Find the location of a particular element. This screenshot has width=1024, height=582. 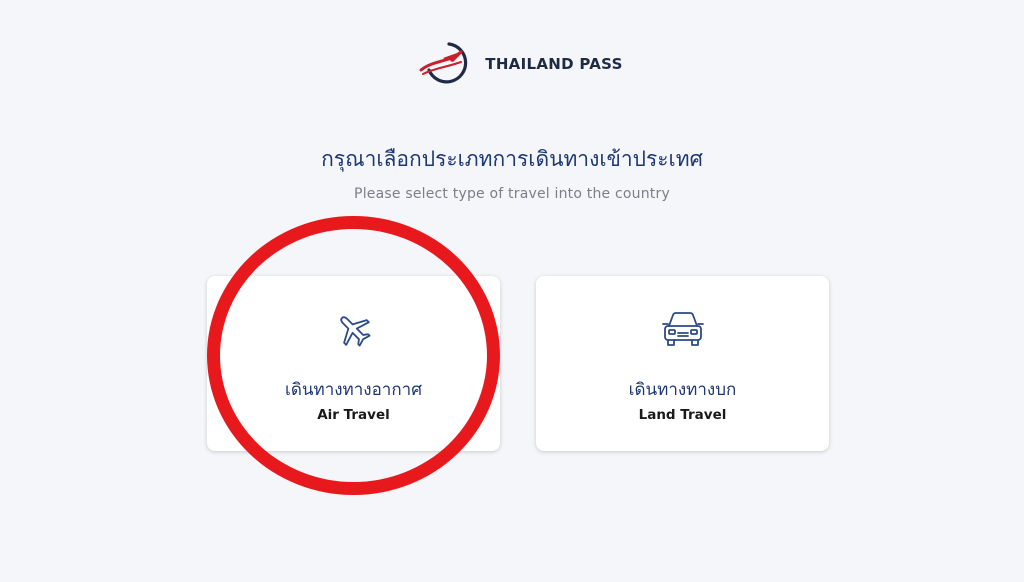

land-travel-label-thai: เดินทางทางบก is located at coordinates (682, 390).